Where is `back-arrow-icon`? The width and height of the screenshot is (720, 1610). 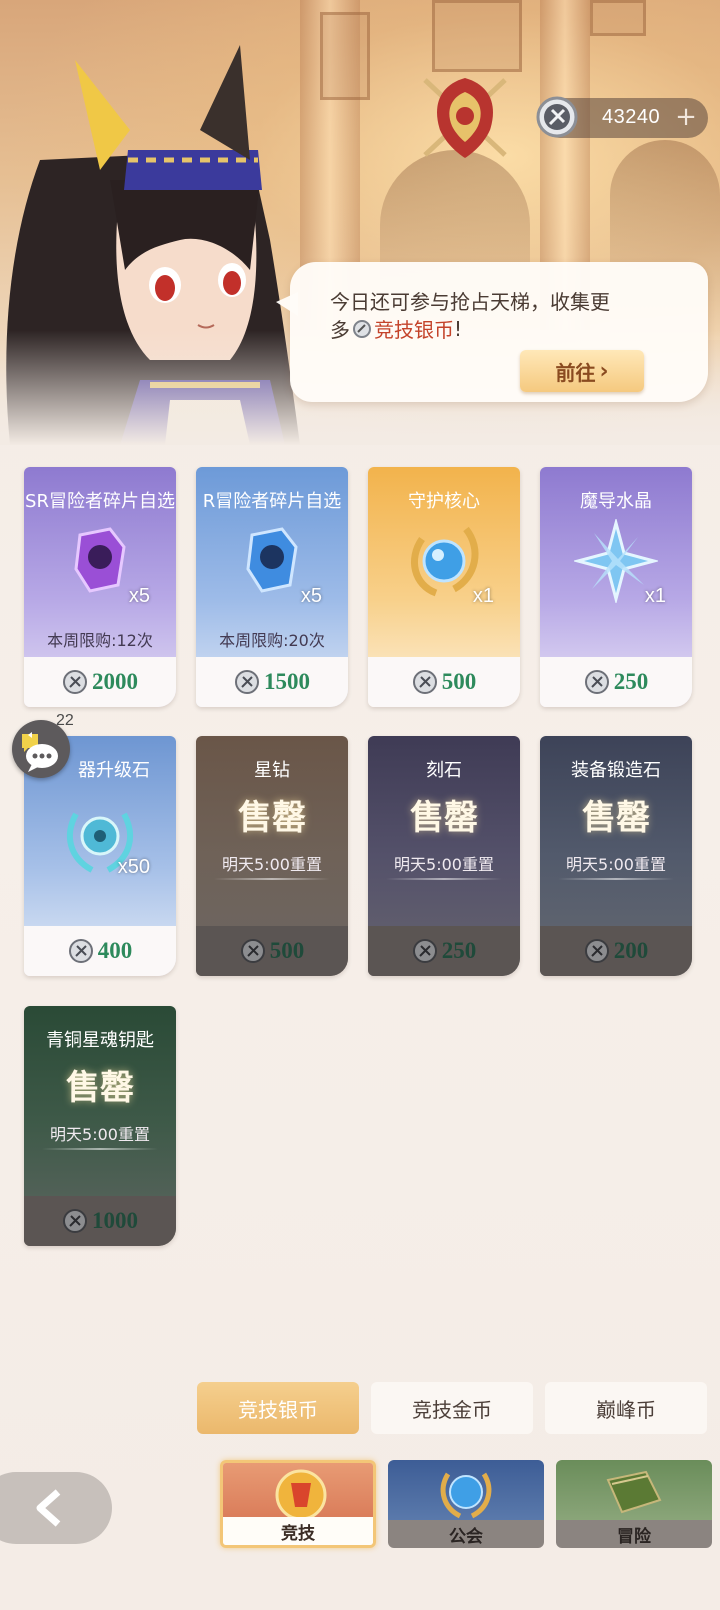
back-arrow-icon is located at coordinates (48, 1508).